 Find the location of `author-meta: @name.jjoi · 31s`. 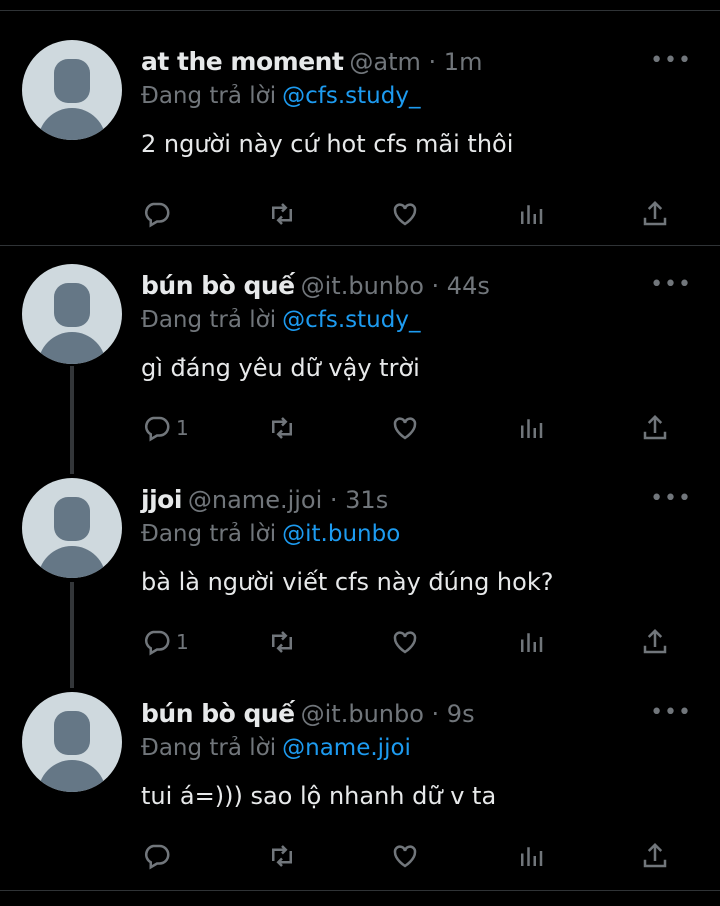

author-meta: @name.jjoi · 31s is located at coordinates (288, 500).